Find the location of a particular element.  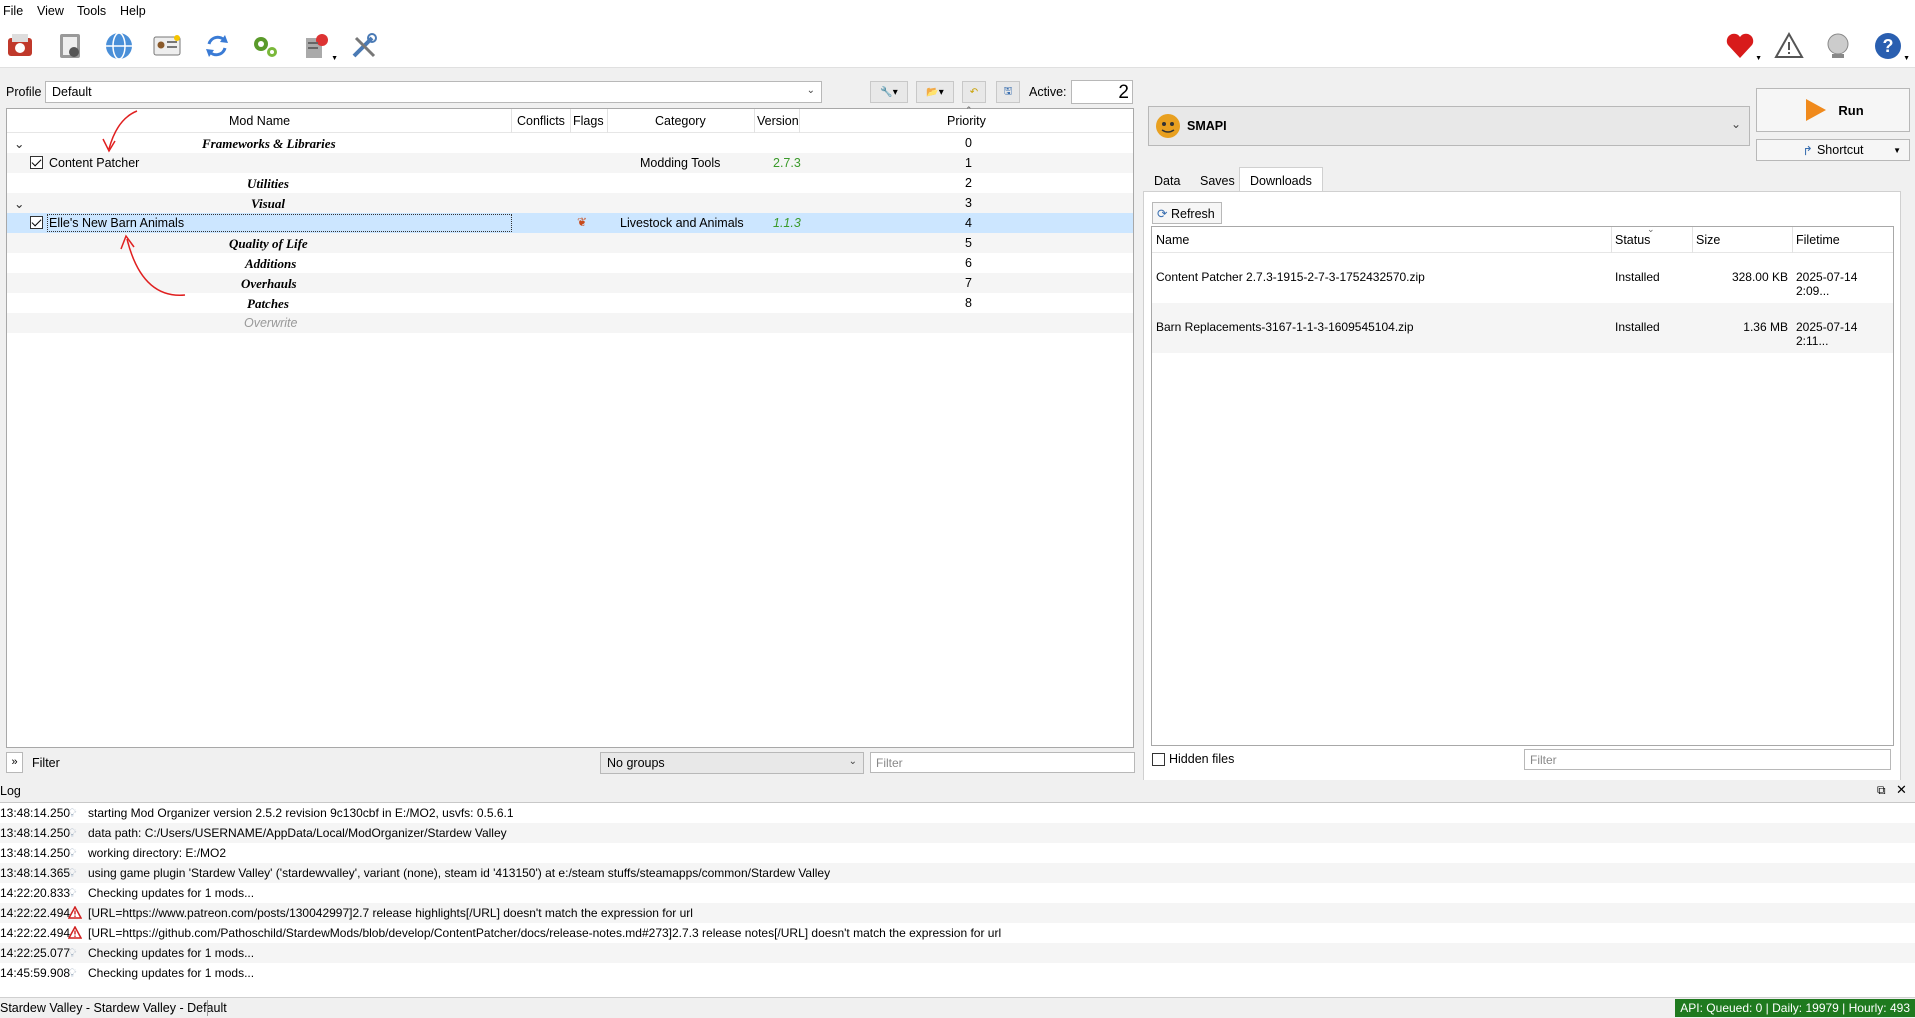

menu-file: File is located at coordinates (13, 11).